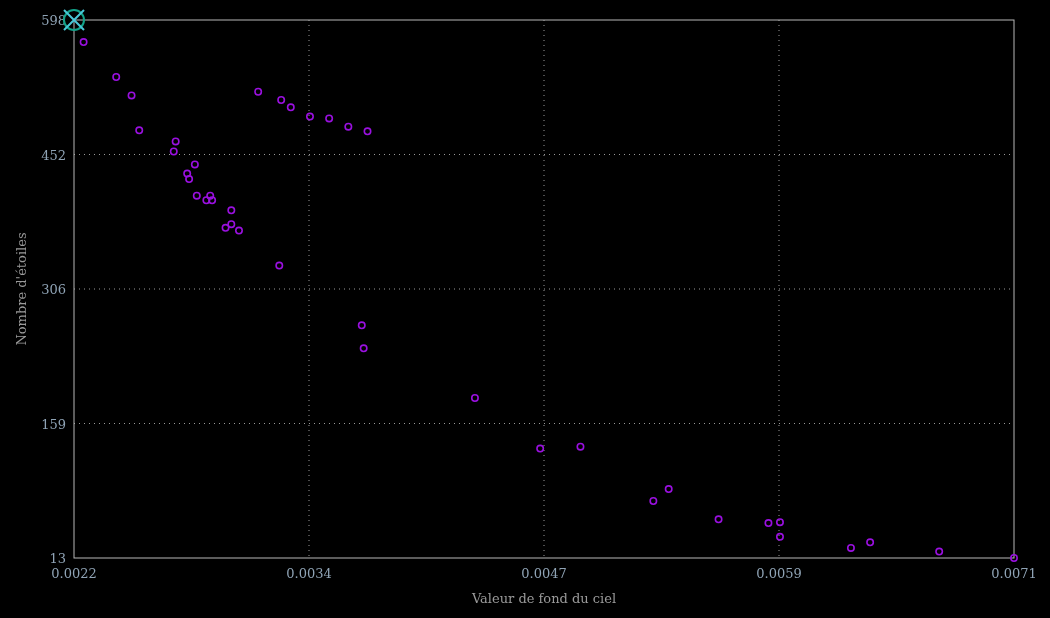 Image resolution: width=1050 pixels, height=618 pixels. What do you see at coordinates (57, 558) in the screenshot?
I see `y-tick-label: 13` at bounding box center [57, 558].